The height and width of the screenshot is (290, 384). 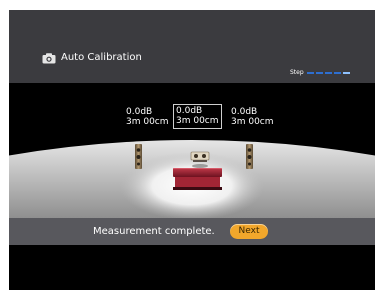 What do you see at coordinates (197, 121) in the screenshot?
I see `center-distance: 3m 00cm` at bounding box center [197, 121].